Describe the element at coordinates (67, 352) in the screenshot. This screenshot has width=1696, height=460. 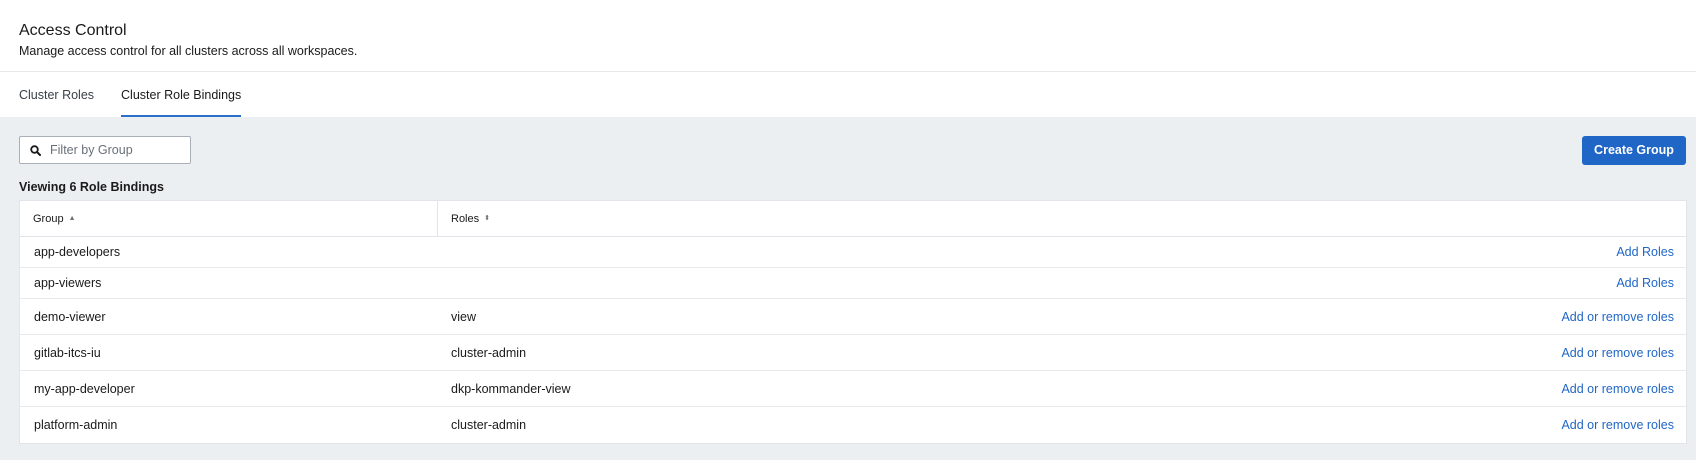
I see `row-group-name: gitlab-itcs-iu` at that location.